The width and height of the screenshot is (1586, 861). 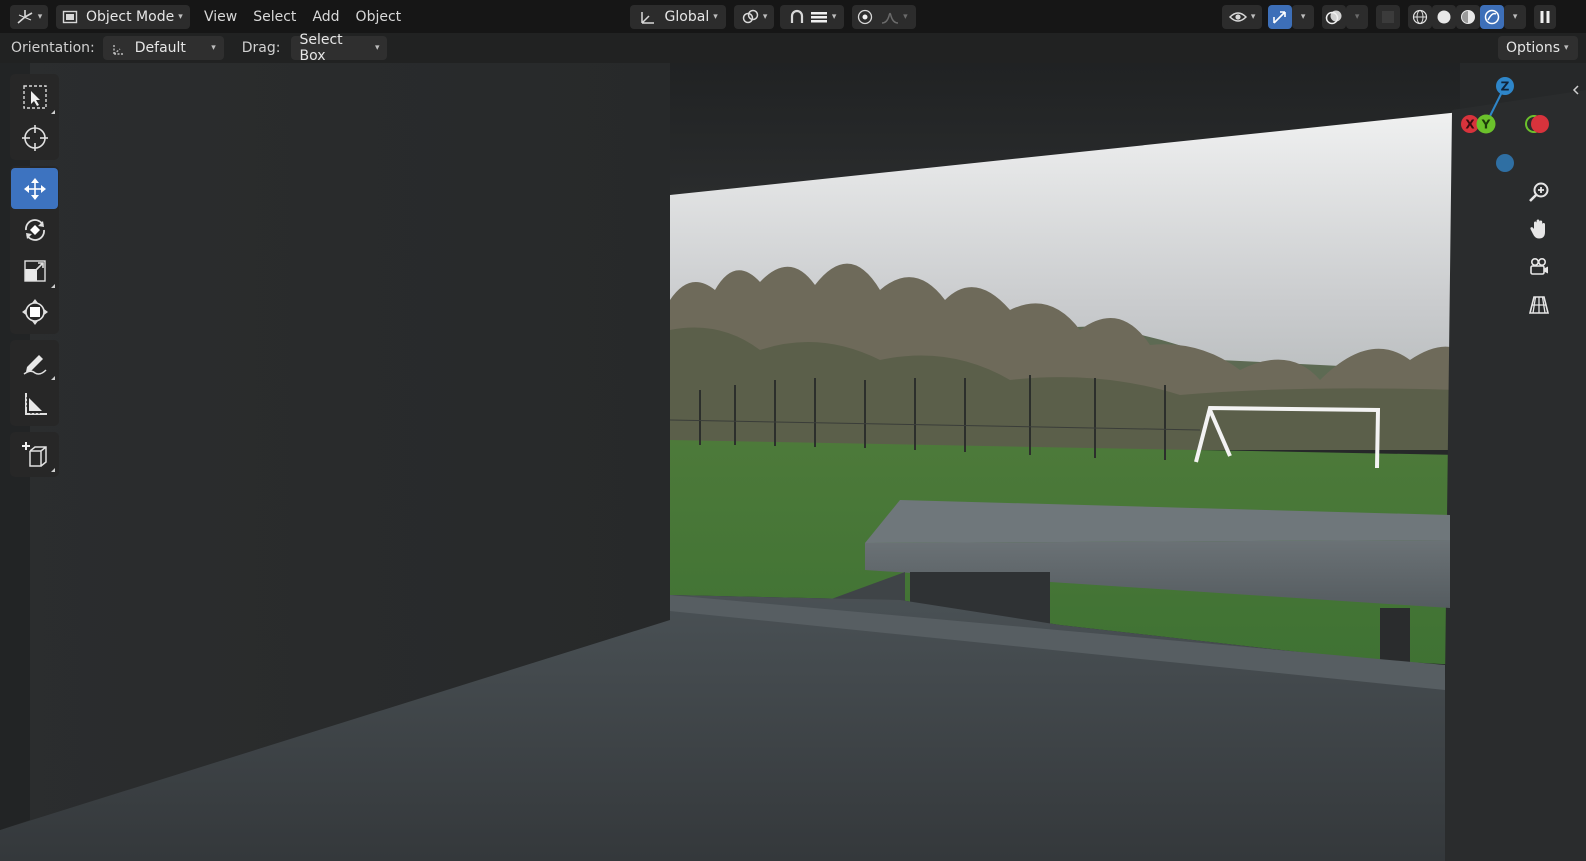 I want to click on camera-view-button, so click(x=1539, y=267).